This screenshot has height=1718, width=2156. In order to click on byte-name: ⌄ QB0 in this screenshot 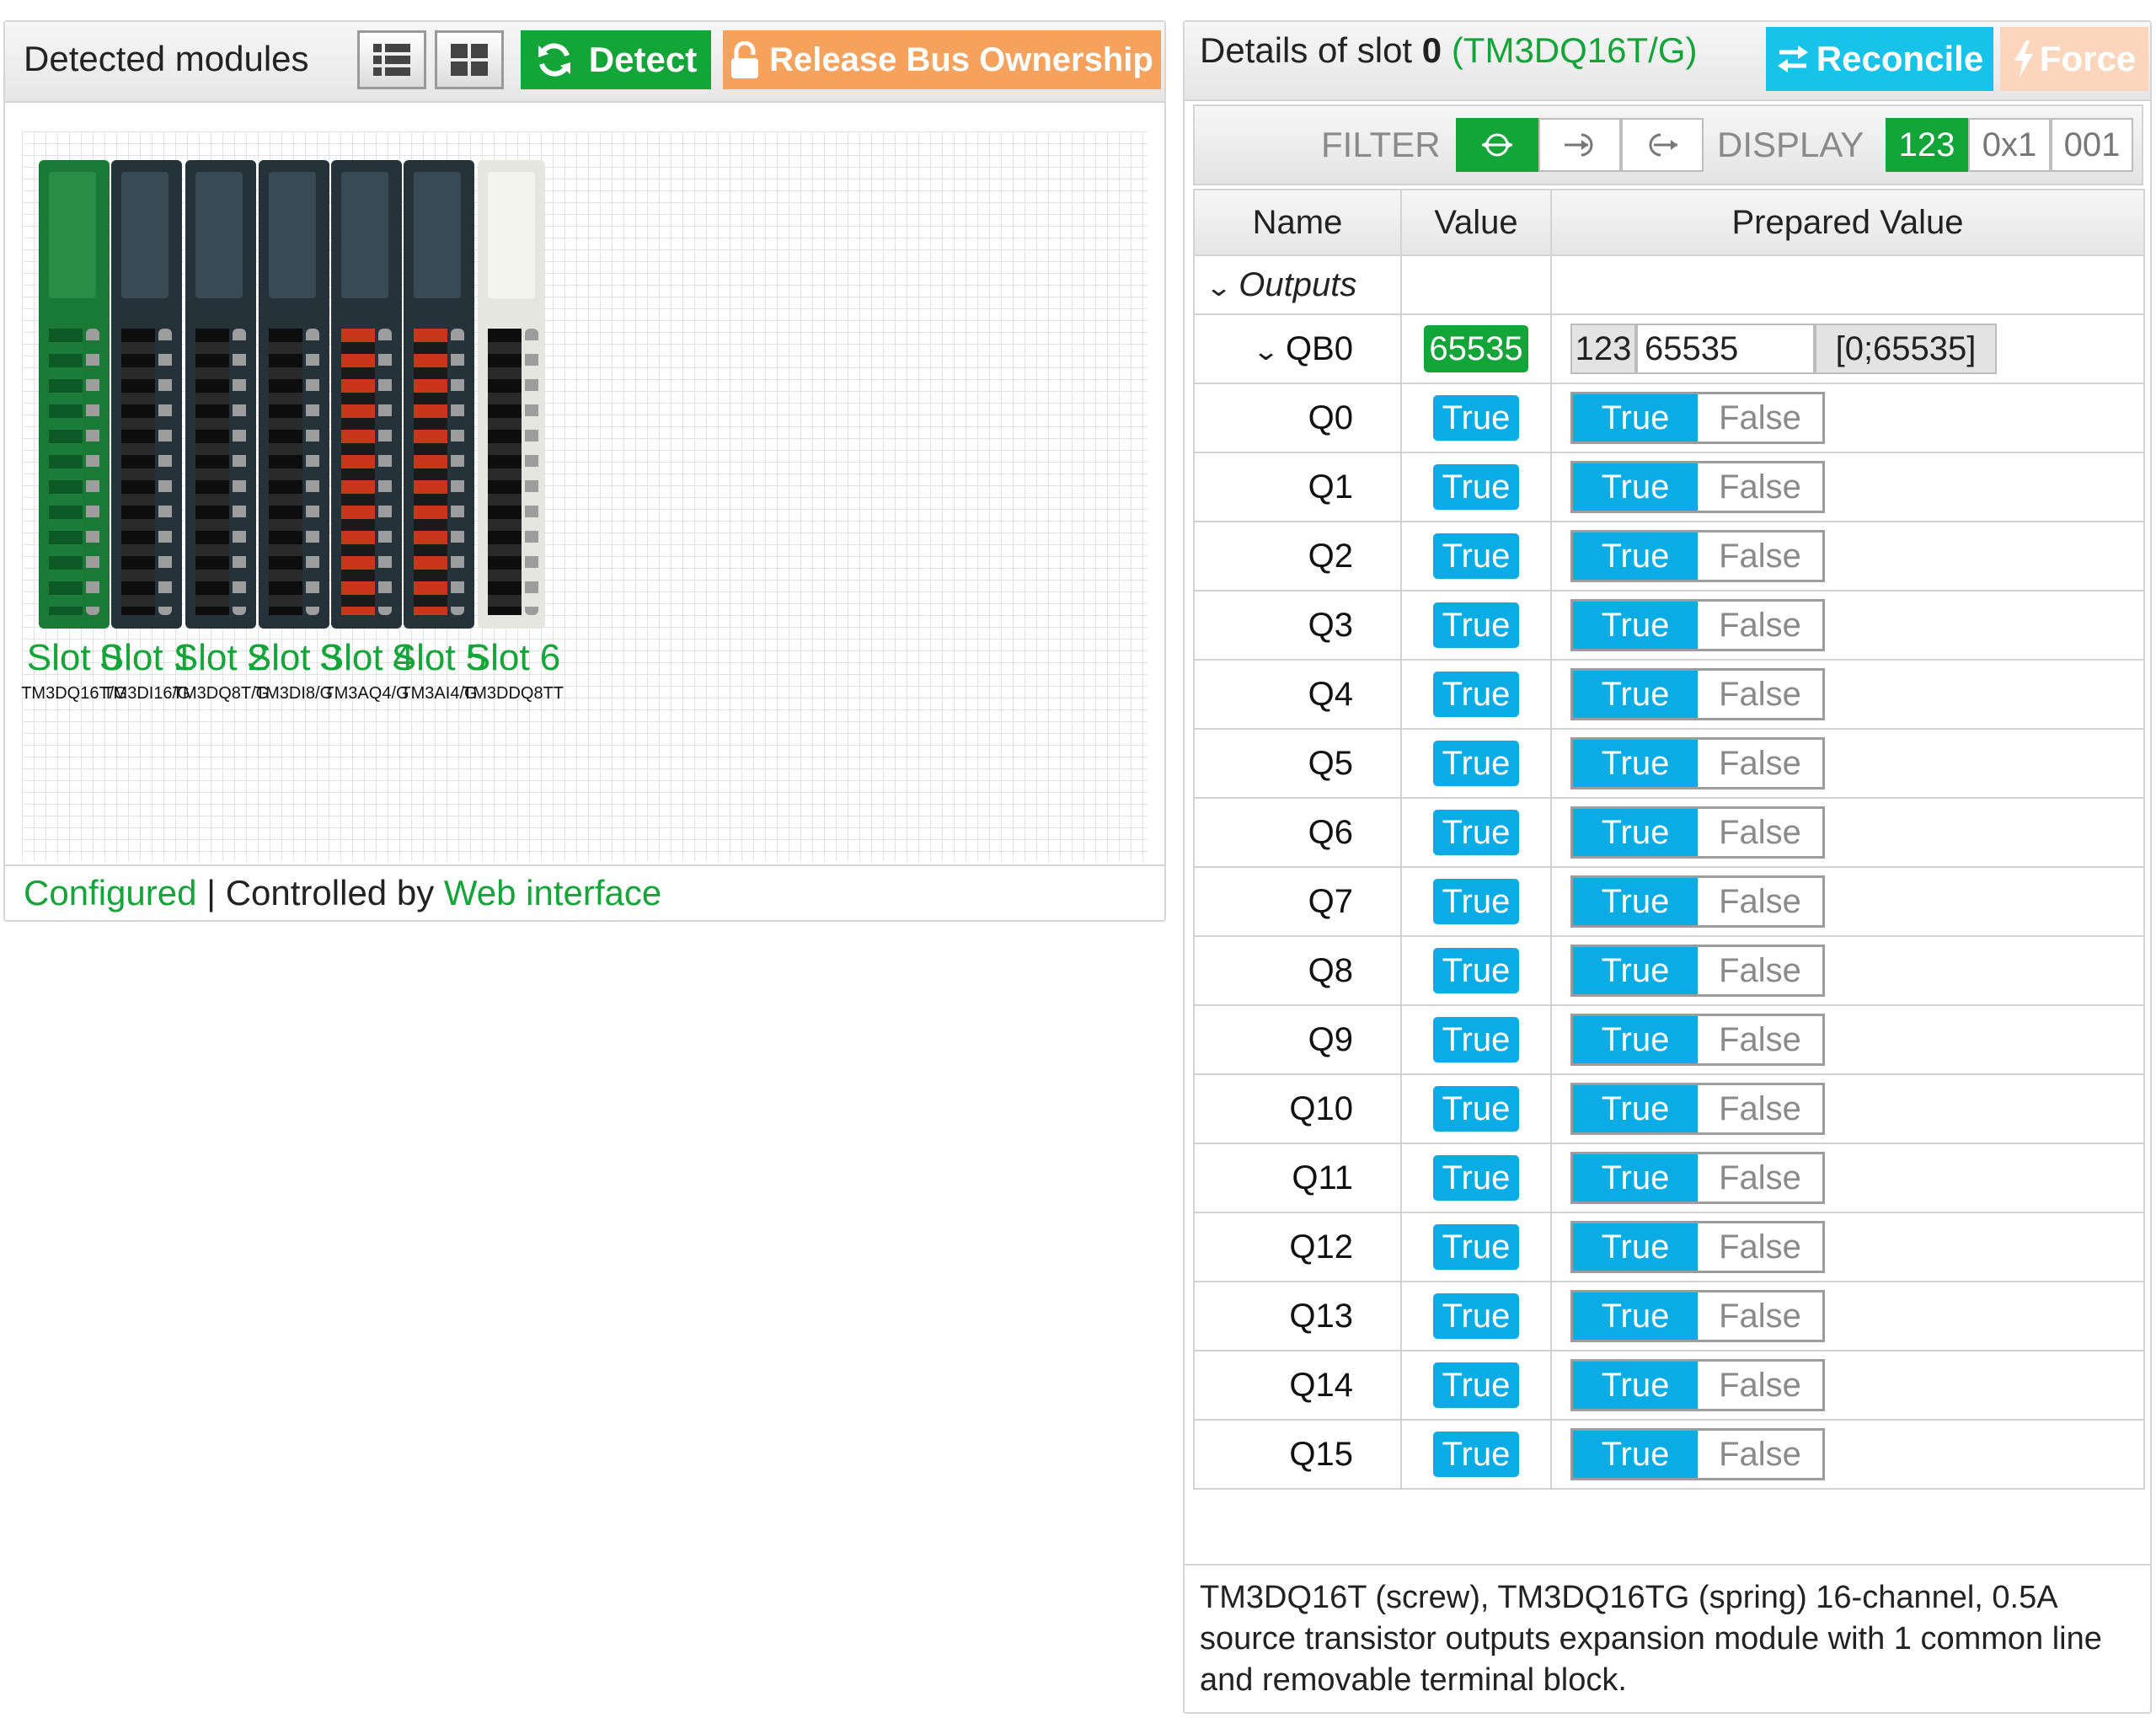, I will do `click(1297, 348)`.